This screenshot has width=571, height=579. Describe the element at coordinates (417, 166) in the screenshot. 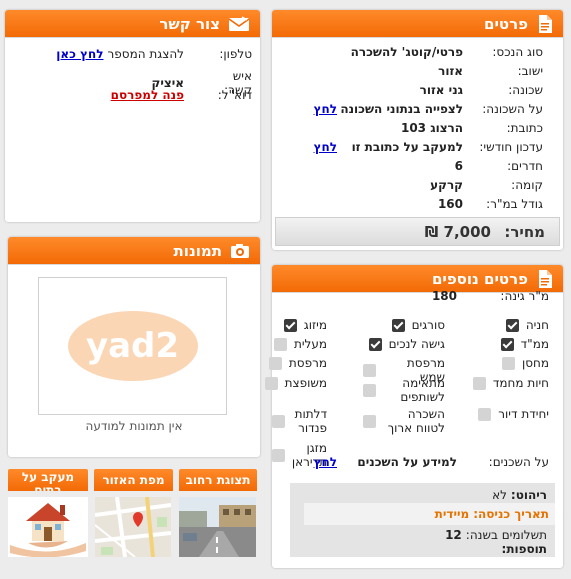

I see `details-row: חדרים: 6` at that location.